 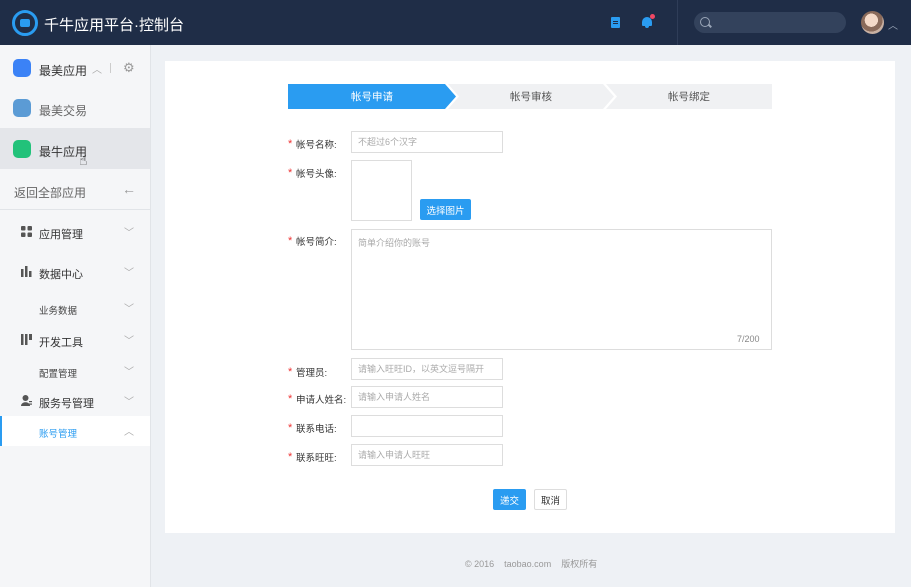 What do you see at coordinates (705, 22) in the screenshot?
I see `search-icon` at bounding box center [705, 22].